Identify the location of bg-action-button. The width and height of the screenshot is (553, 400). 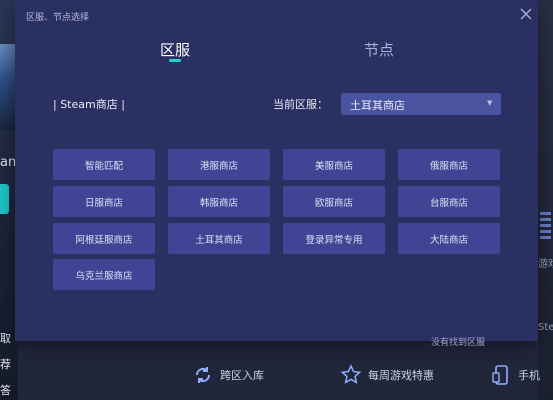
(4, 199).